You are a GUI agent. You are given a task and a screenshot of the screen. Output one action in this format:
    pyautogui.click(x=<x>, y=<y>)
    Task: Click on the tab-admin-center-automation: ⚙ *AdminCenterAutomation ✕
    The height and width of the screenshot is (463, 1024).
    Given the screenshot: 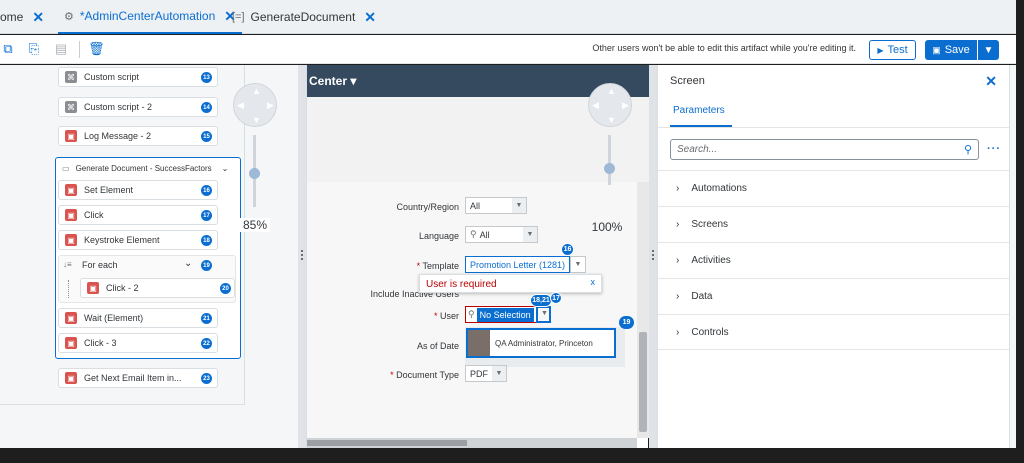 What is the action you would take?
    pyautogui.click(x=150, y=17)
    